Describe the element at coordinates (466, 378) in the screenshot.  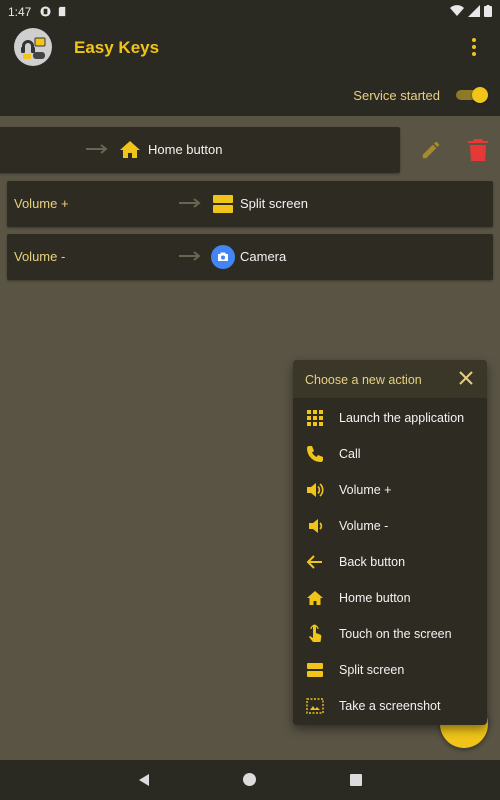
I see `close-icon` at that location.